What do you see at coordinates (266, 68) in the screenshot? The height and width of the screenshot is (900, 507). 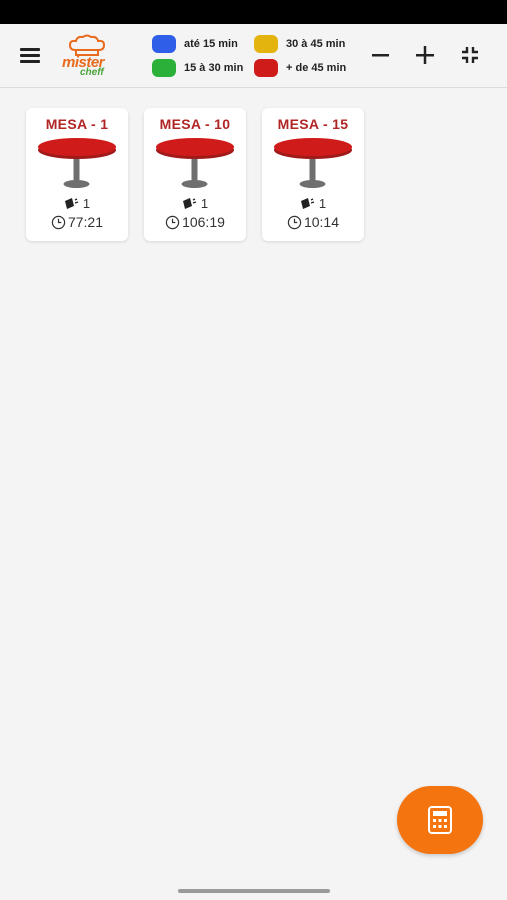 I see `legend-swatch-red` at bounding box center [266, 68].